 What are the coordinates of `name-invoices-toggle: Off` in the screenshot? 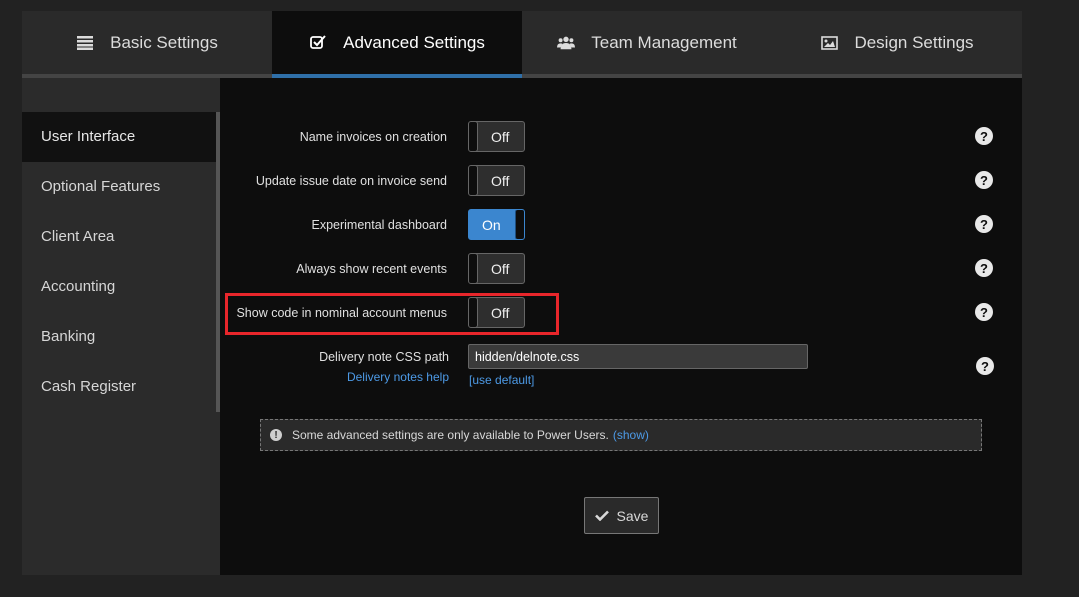 It's located at (496, 136).